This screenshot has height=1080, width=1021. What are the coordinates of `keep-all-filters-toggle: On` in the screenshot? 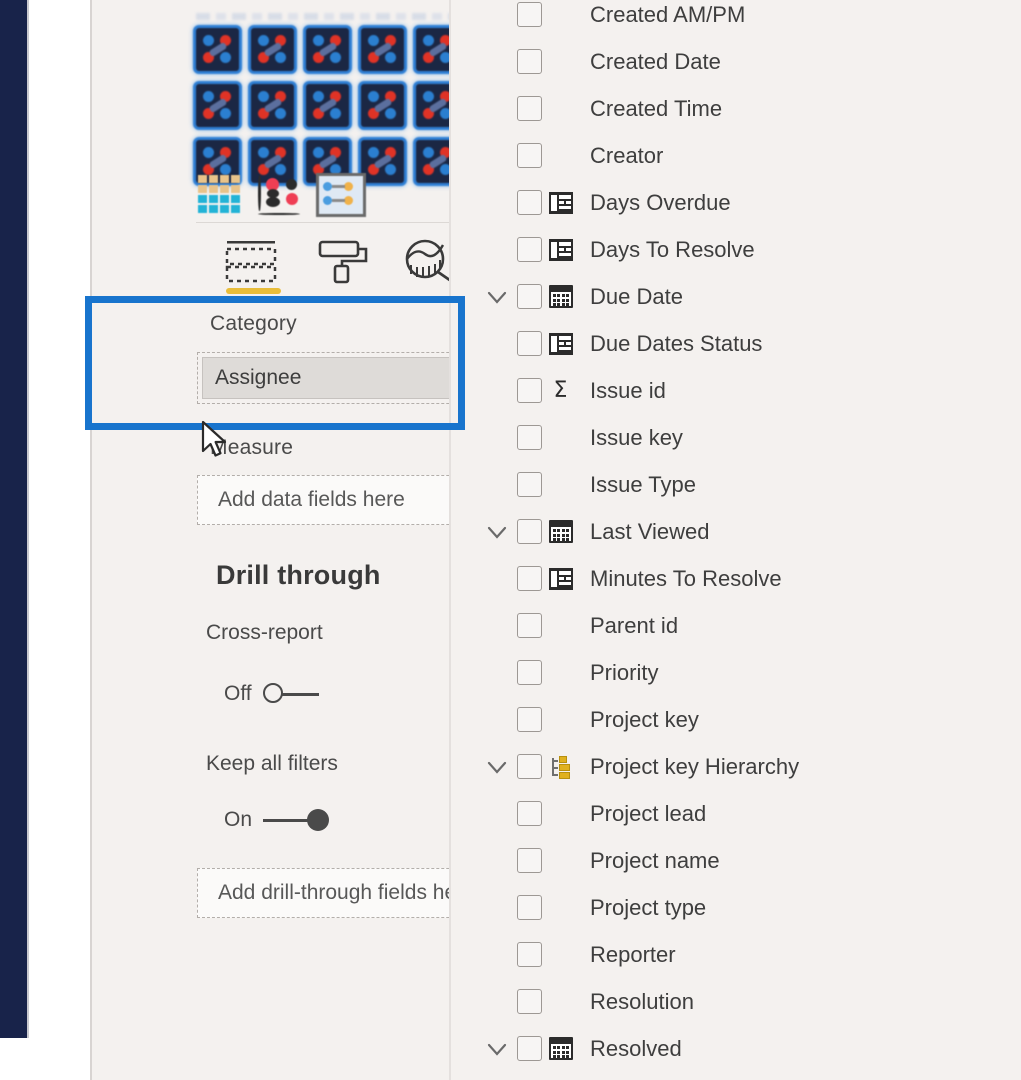 It's located at (277, 820).